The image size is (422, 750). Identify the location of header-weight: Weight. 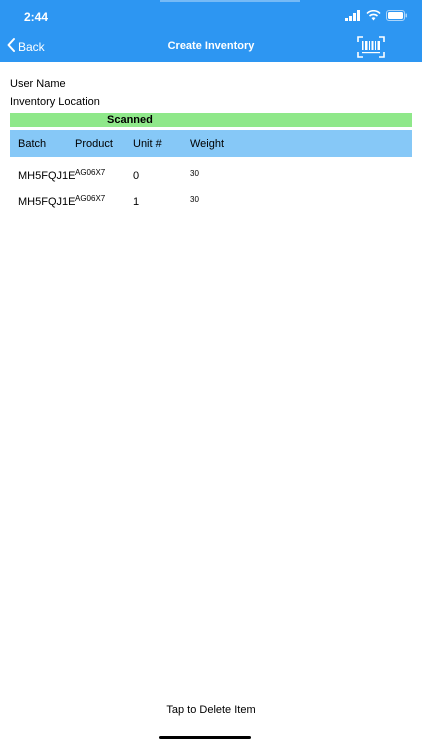
(207, 144).